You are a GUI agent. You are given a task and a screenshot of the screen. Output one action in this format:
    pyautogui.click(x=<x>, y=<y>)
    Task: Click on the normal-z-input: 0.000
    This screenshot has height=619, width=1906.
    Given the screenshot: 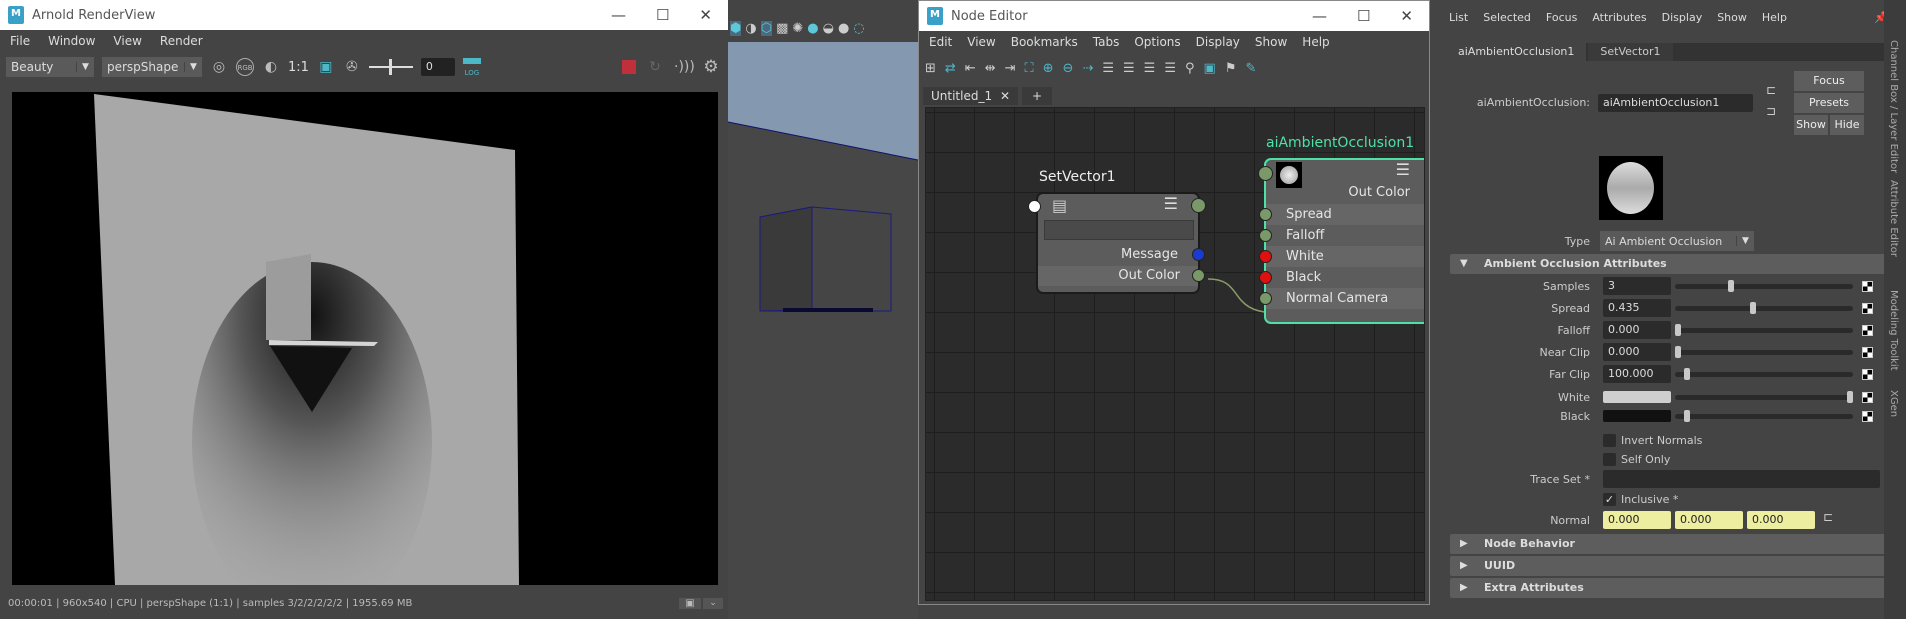 What is the action you would take?
    pyautogui.click(x=1781, y=520)
    